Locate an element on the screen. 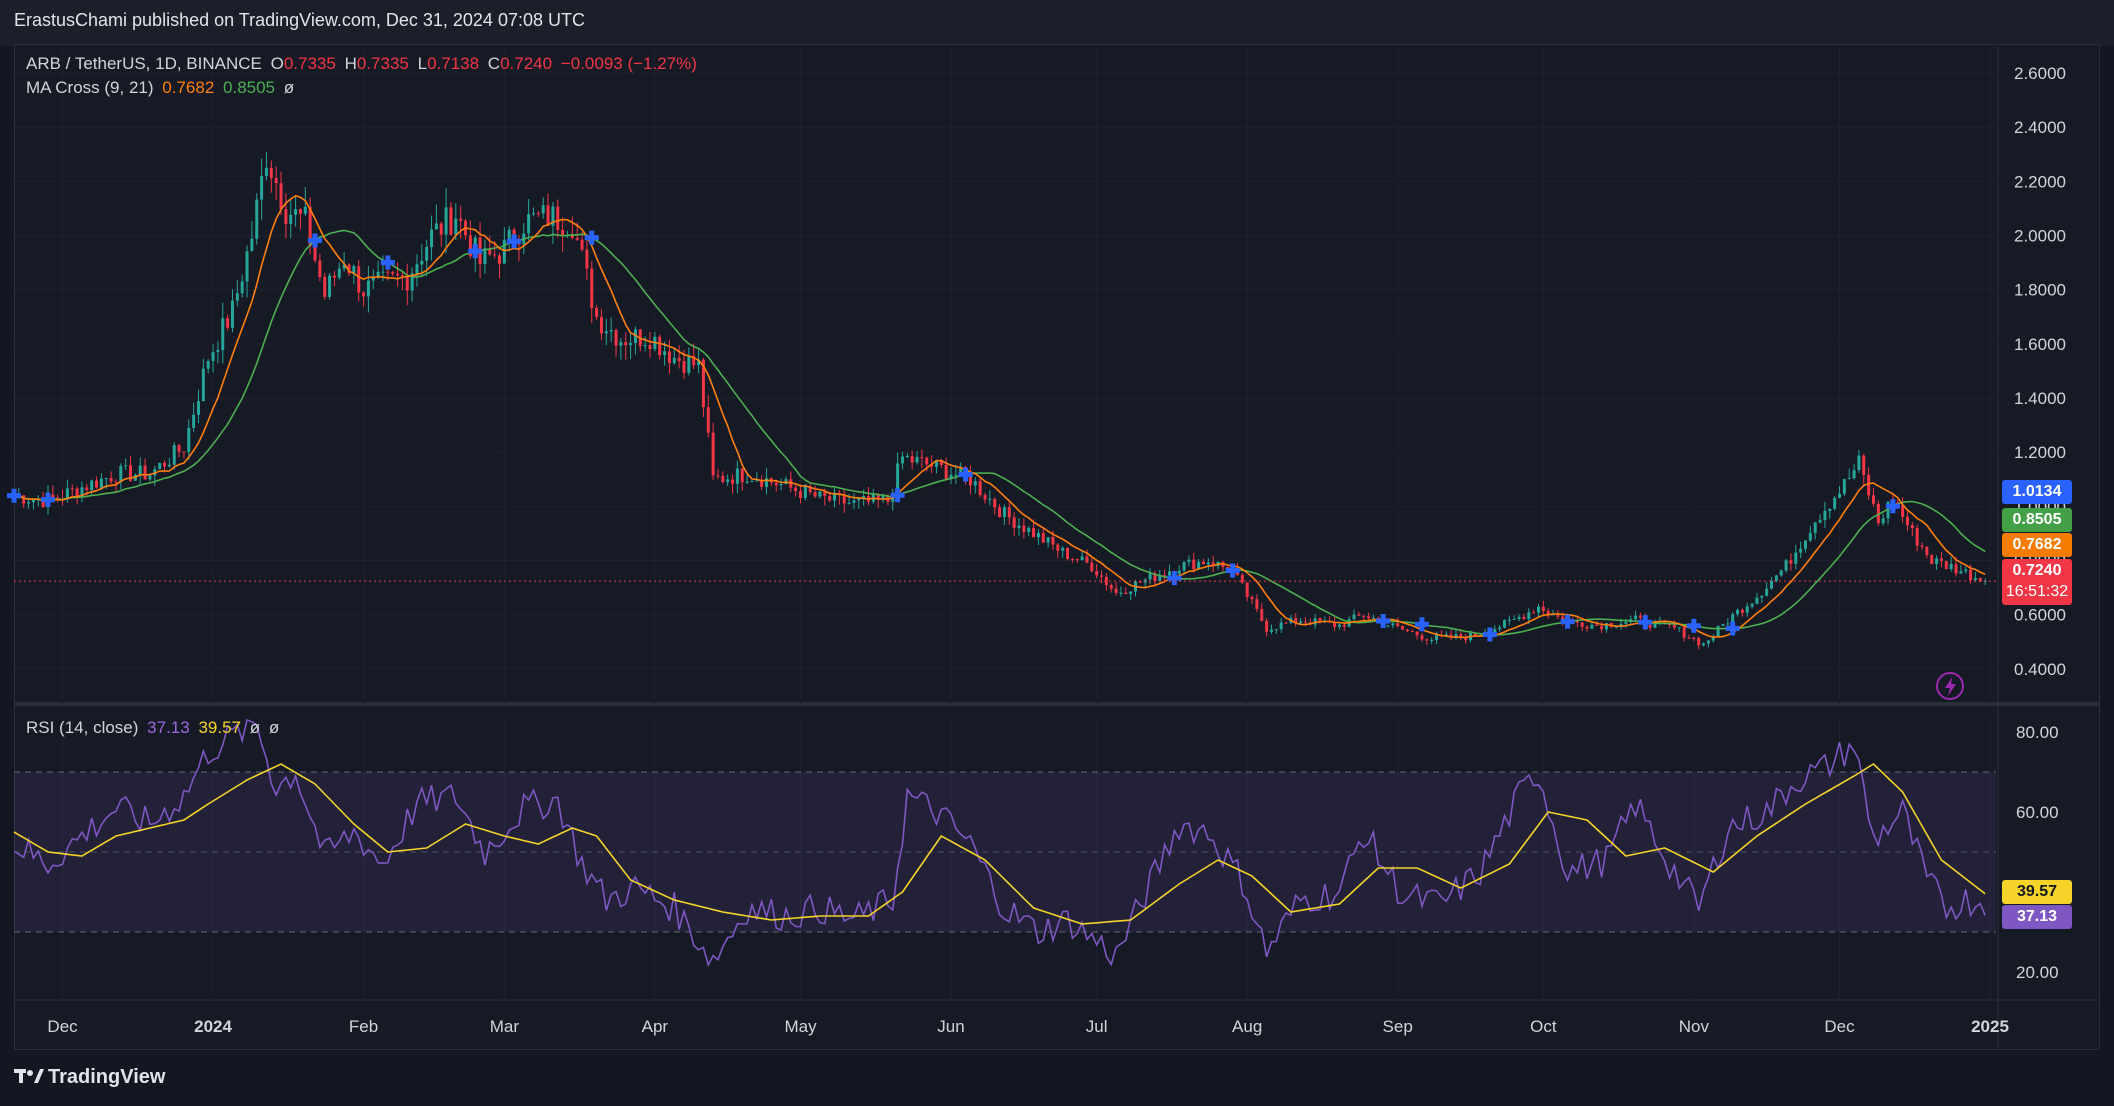  close-label: C is located at coordinates (494, 63).